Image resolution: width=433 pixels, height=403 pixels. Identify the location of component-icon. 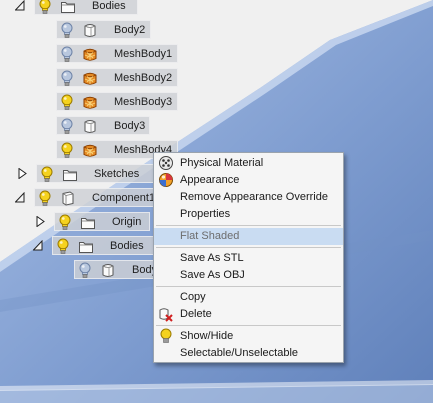
(68, 198).